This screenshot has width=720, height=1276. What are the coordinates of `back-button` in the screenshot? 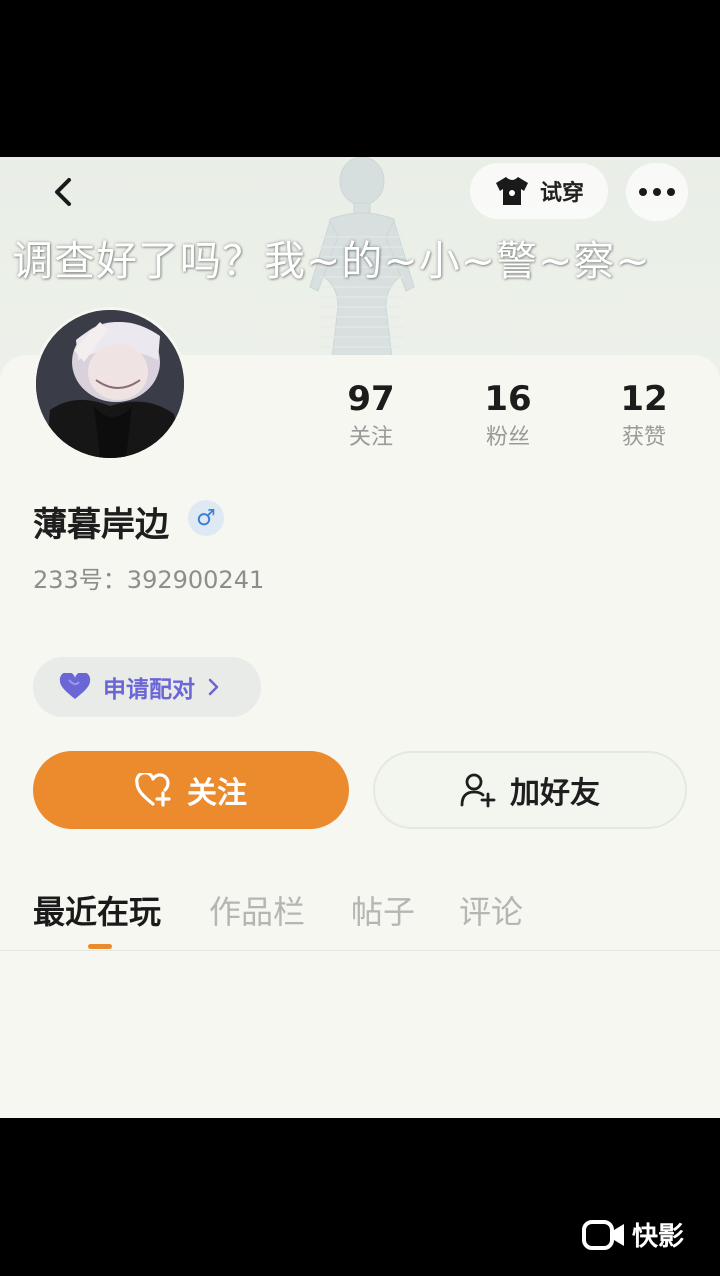 It's located at (63, 192).